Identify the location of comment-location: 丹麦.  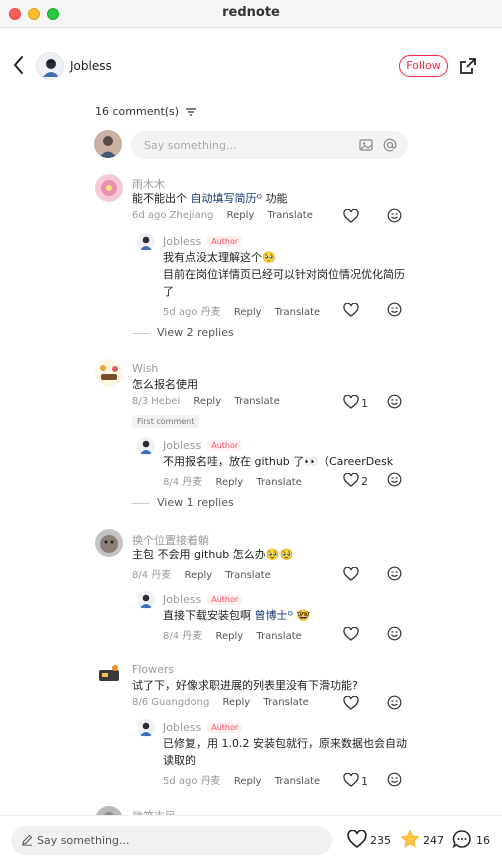
(161, 575).